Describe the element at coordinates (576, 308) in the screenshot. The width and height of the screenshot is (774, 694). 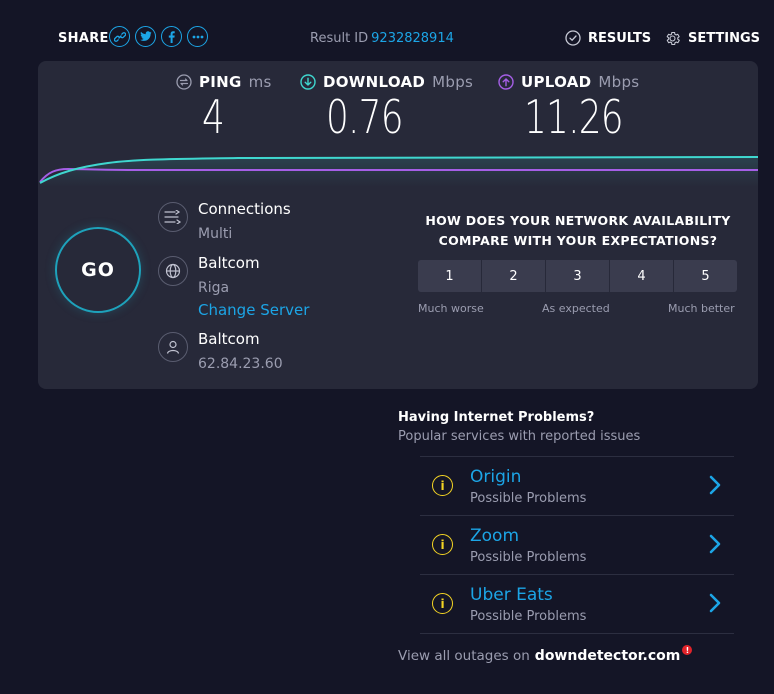
I see `rating-label-mid: As expected` at that location.